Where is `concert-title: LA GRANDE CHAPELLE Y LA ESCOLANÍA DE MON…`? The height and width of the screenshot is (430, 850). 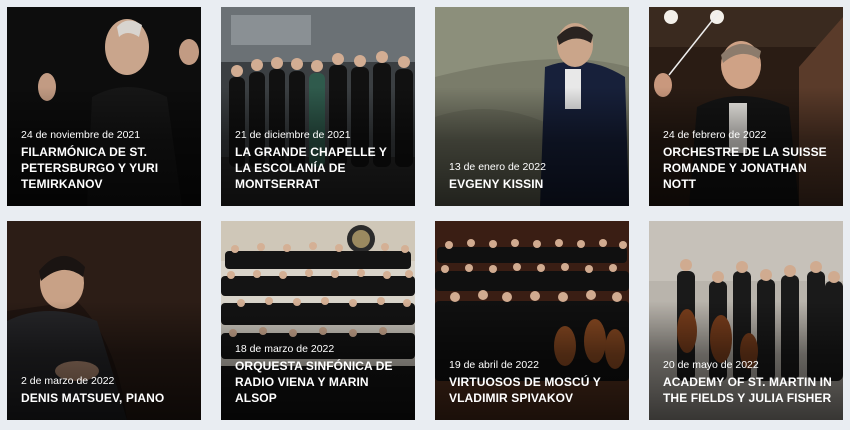 concert-title: LA GRANDE CHAPELLE Y LA ESCOLANÍA DE MON… is located at coordinates (311, 168).